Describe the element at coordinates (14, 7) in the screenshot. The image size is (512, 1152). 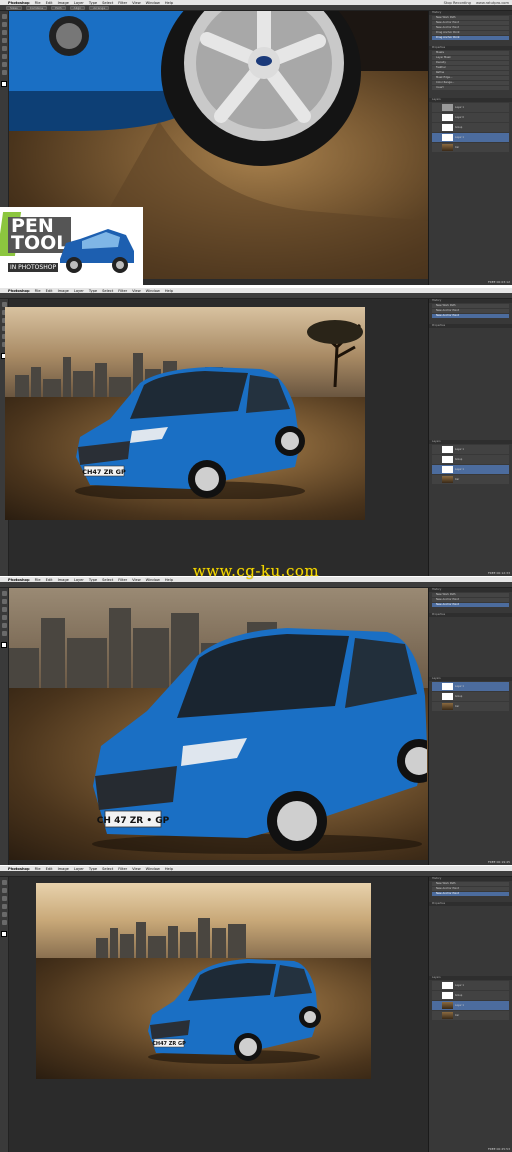
I see `option-sizes: Sizes` at that location.